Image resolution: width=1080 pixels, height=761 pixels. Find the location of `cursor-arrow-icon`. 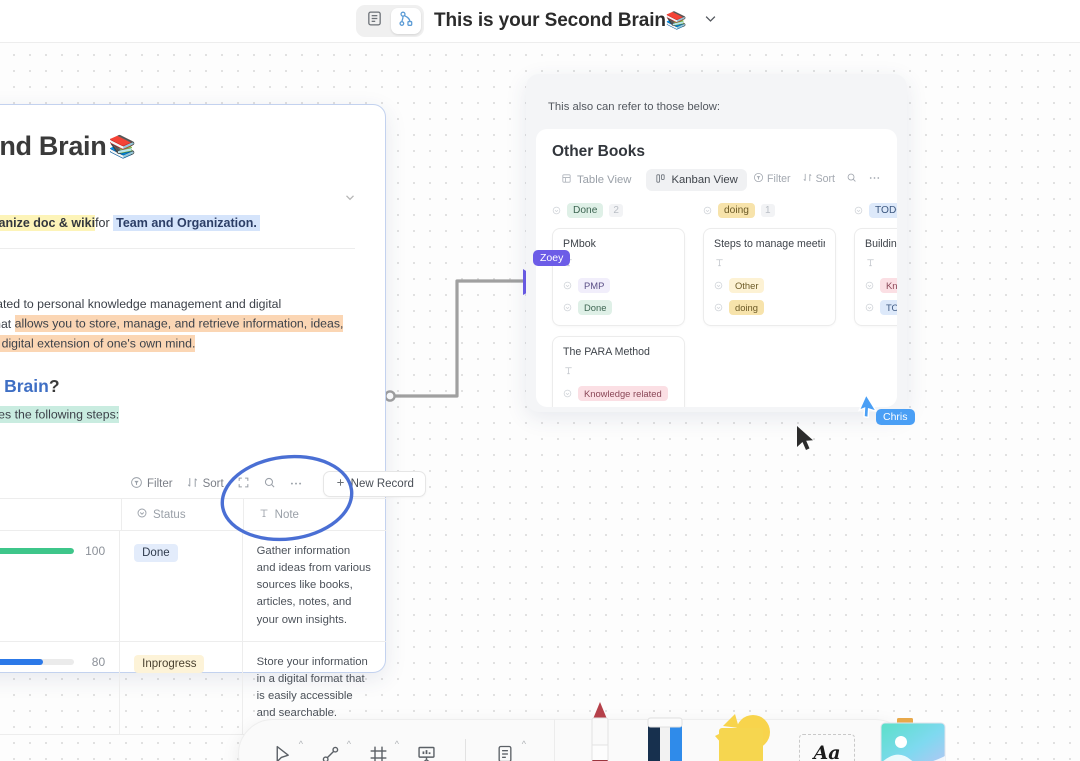

cursor-arrow-icon is located at coordinates (282, 753).